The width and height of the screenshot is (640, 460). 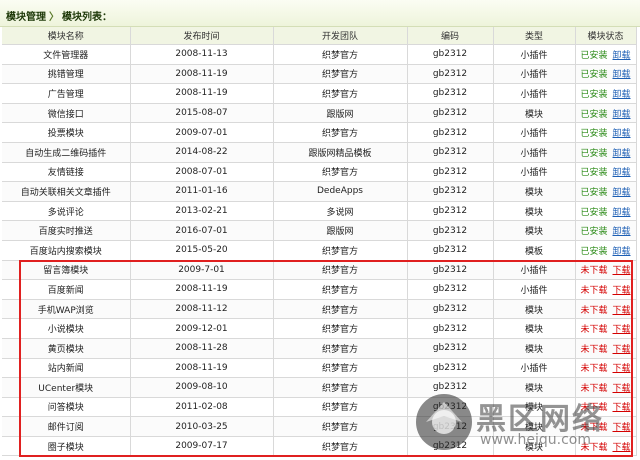 What do you see at coordinates (319, 74) in the screenshot?
I see `table-row: 挑错管理 2008-11-19 织梦官方 gb2312 小插件 已安装 卸载` at bounding box center [319, 74].